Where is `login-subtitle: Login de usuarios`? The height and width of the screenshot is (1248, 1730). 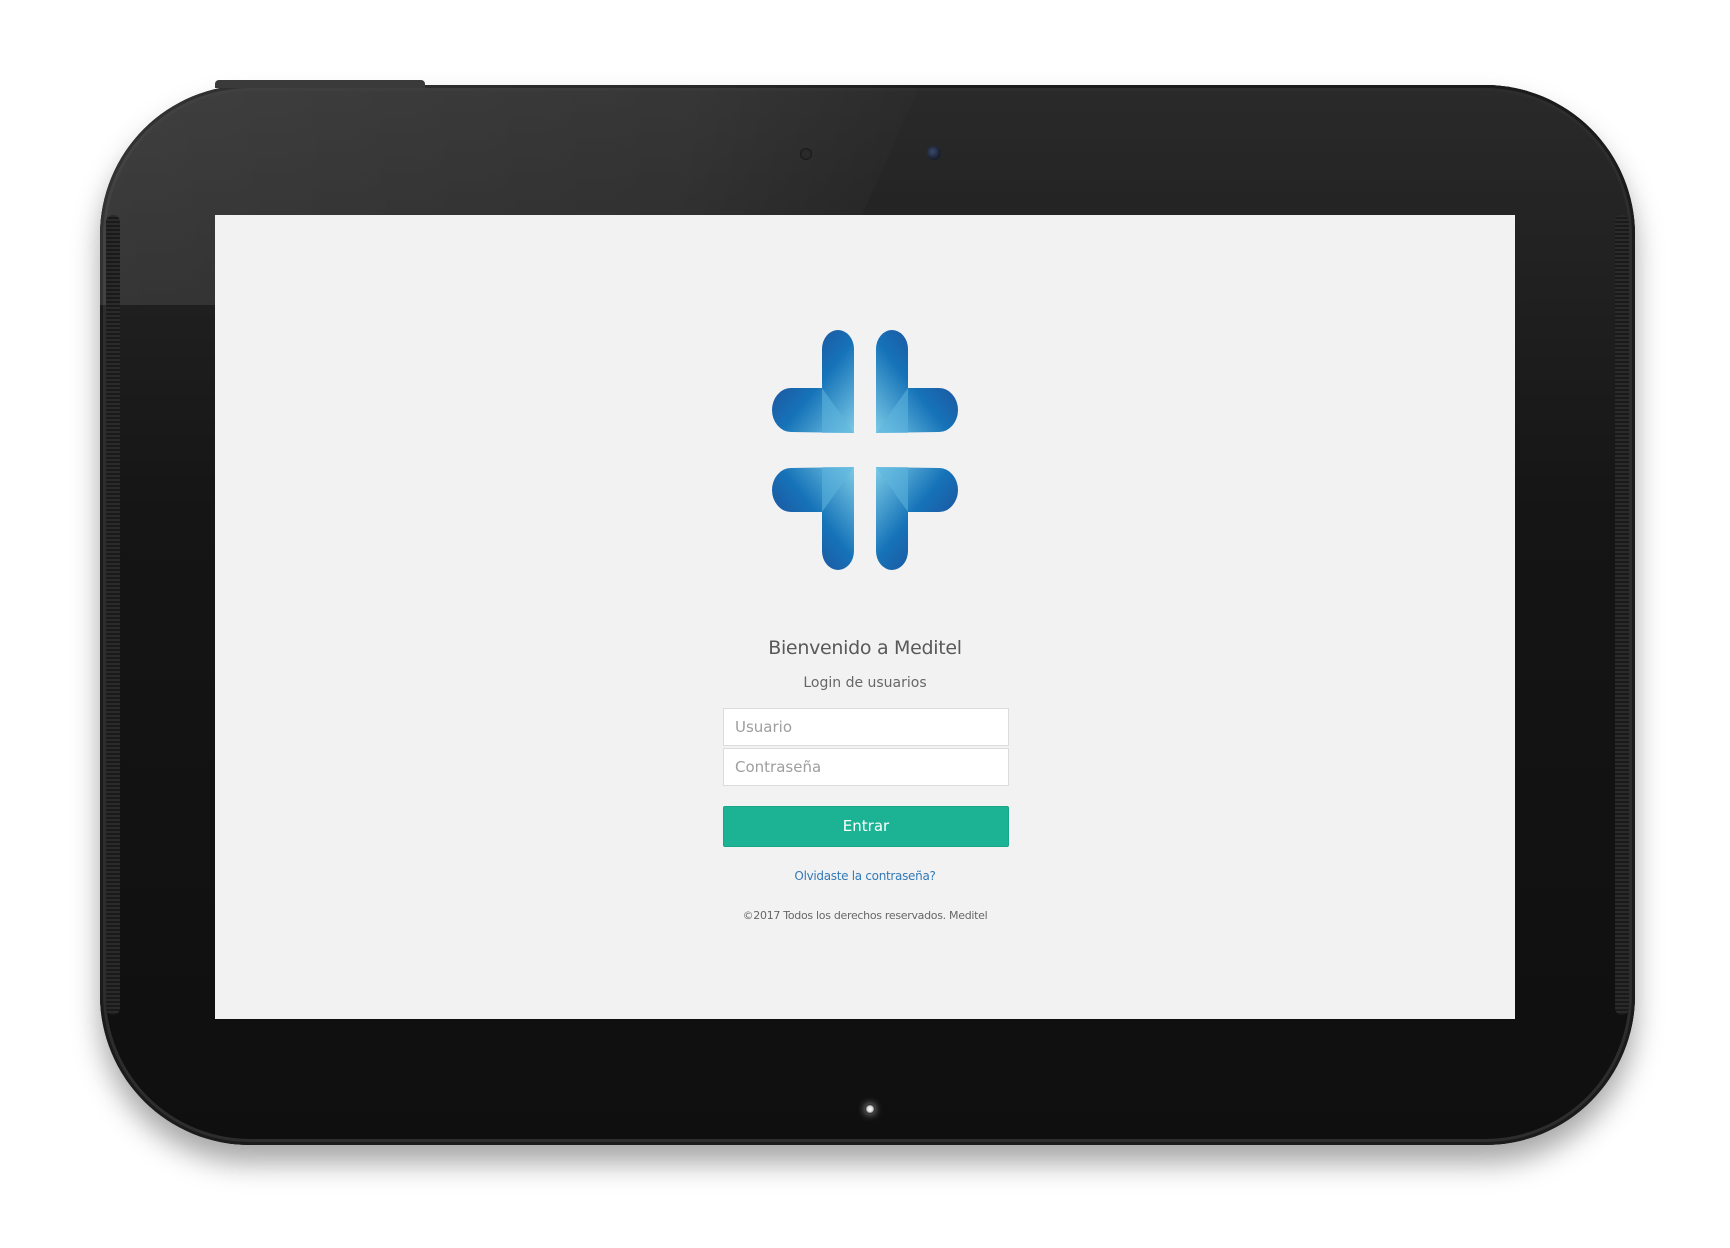
login-subtitle: Login de usuarios is located at coordinates (865, 683).